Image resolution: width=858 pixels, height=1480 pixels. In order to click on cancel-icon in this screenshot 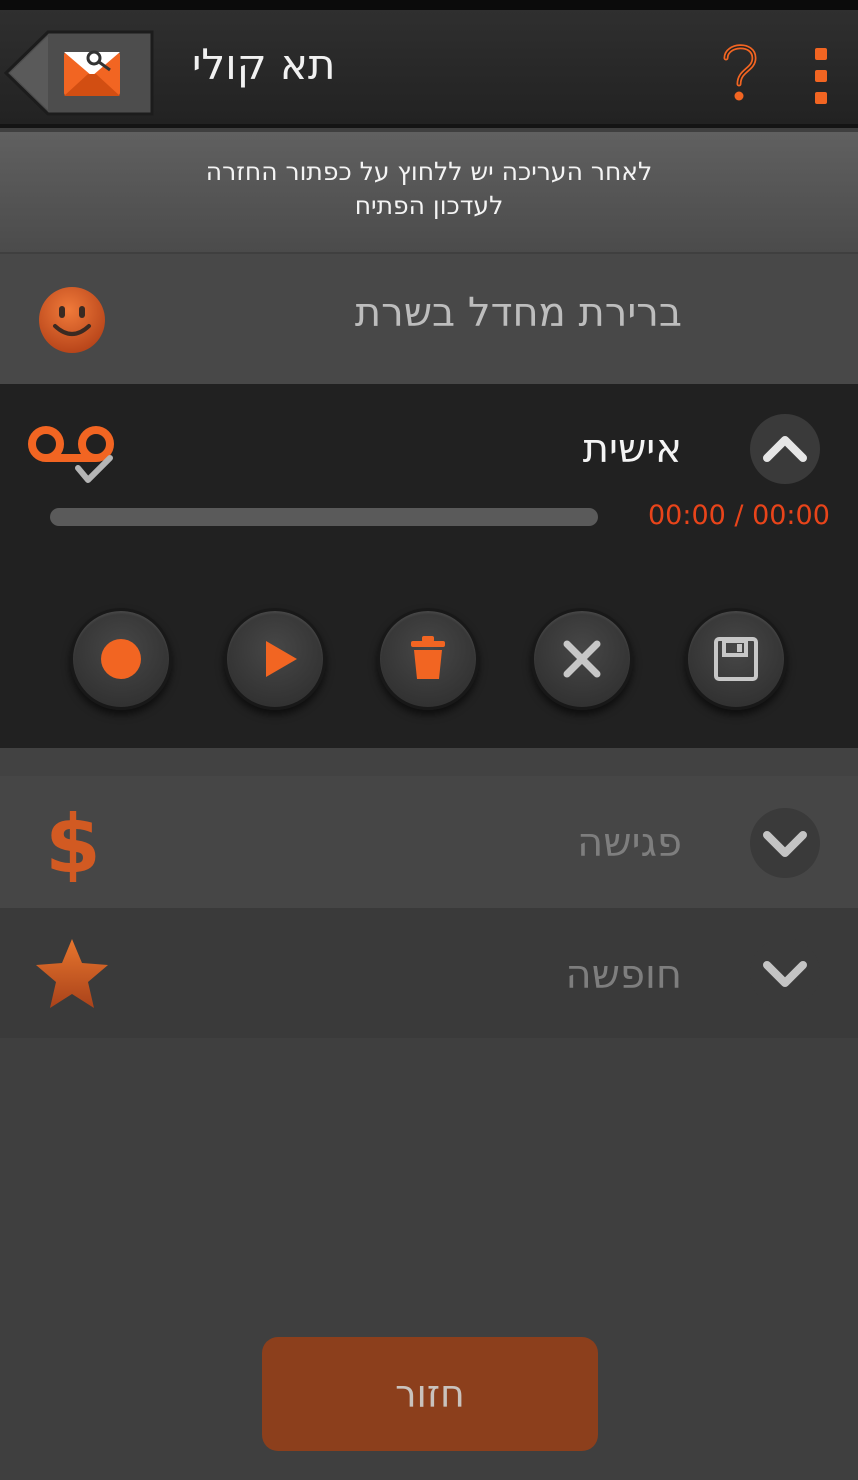, I will do `click(582, 659)`.